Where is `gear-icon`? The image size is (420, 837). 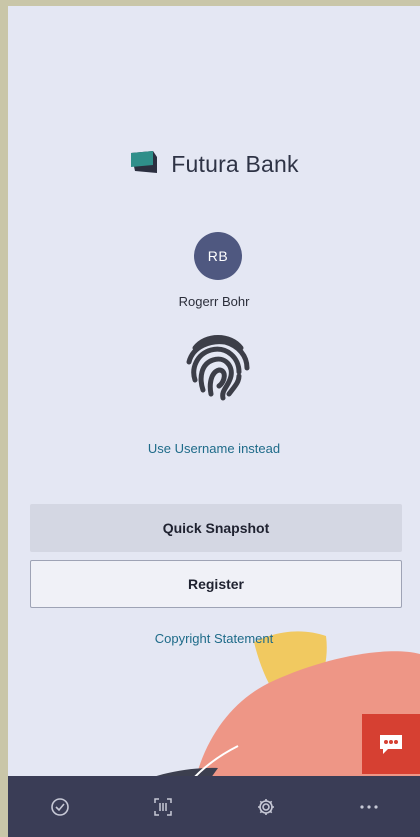
gear-icon is located at coordinates (265, 806).